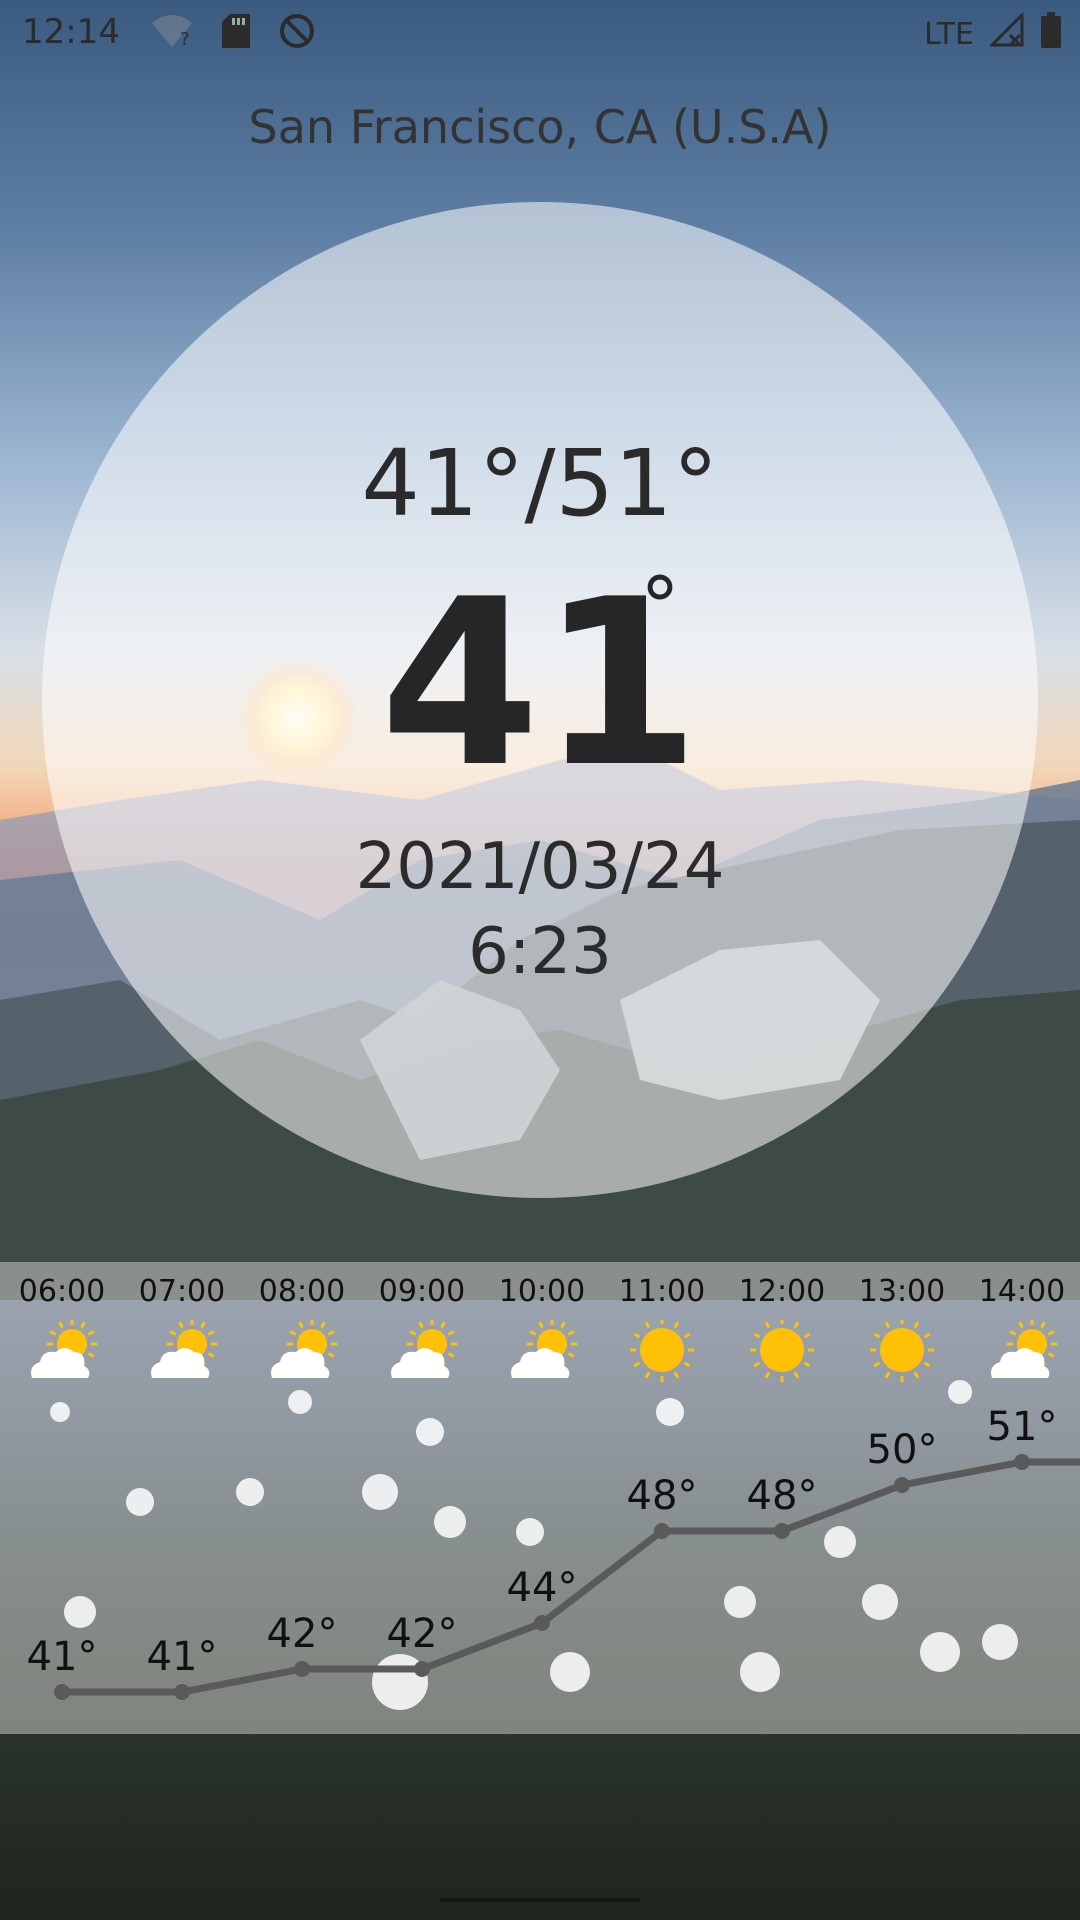 The image size is (1080, 1920). Describe the element at coordinates (236, 35) in the screenshot. I see `sd-card-icon` at that location.